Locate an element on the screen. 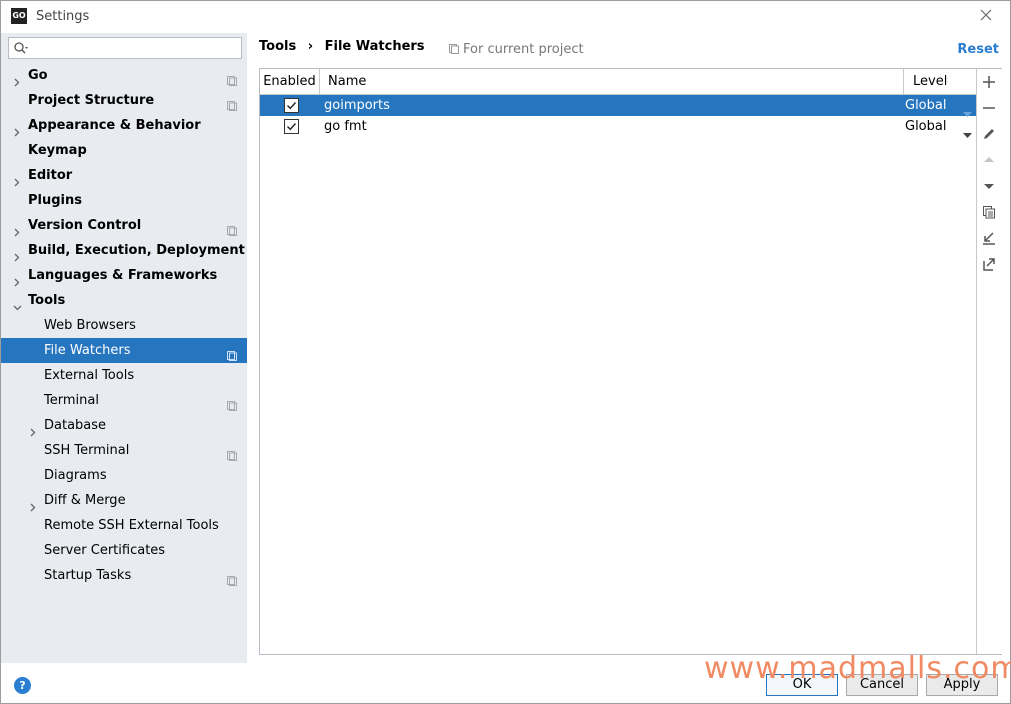 This screenshot has width=1011, height=704. sidebar-item-label: Tools is located at coordinates (47, 300).